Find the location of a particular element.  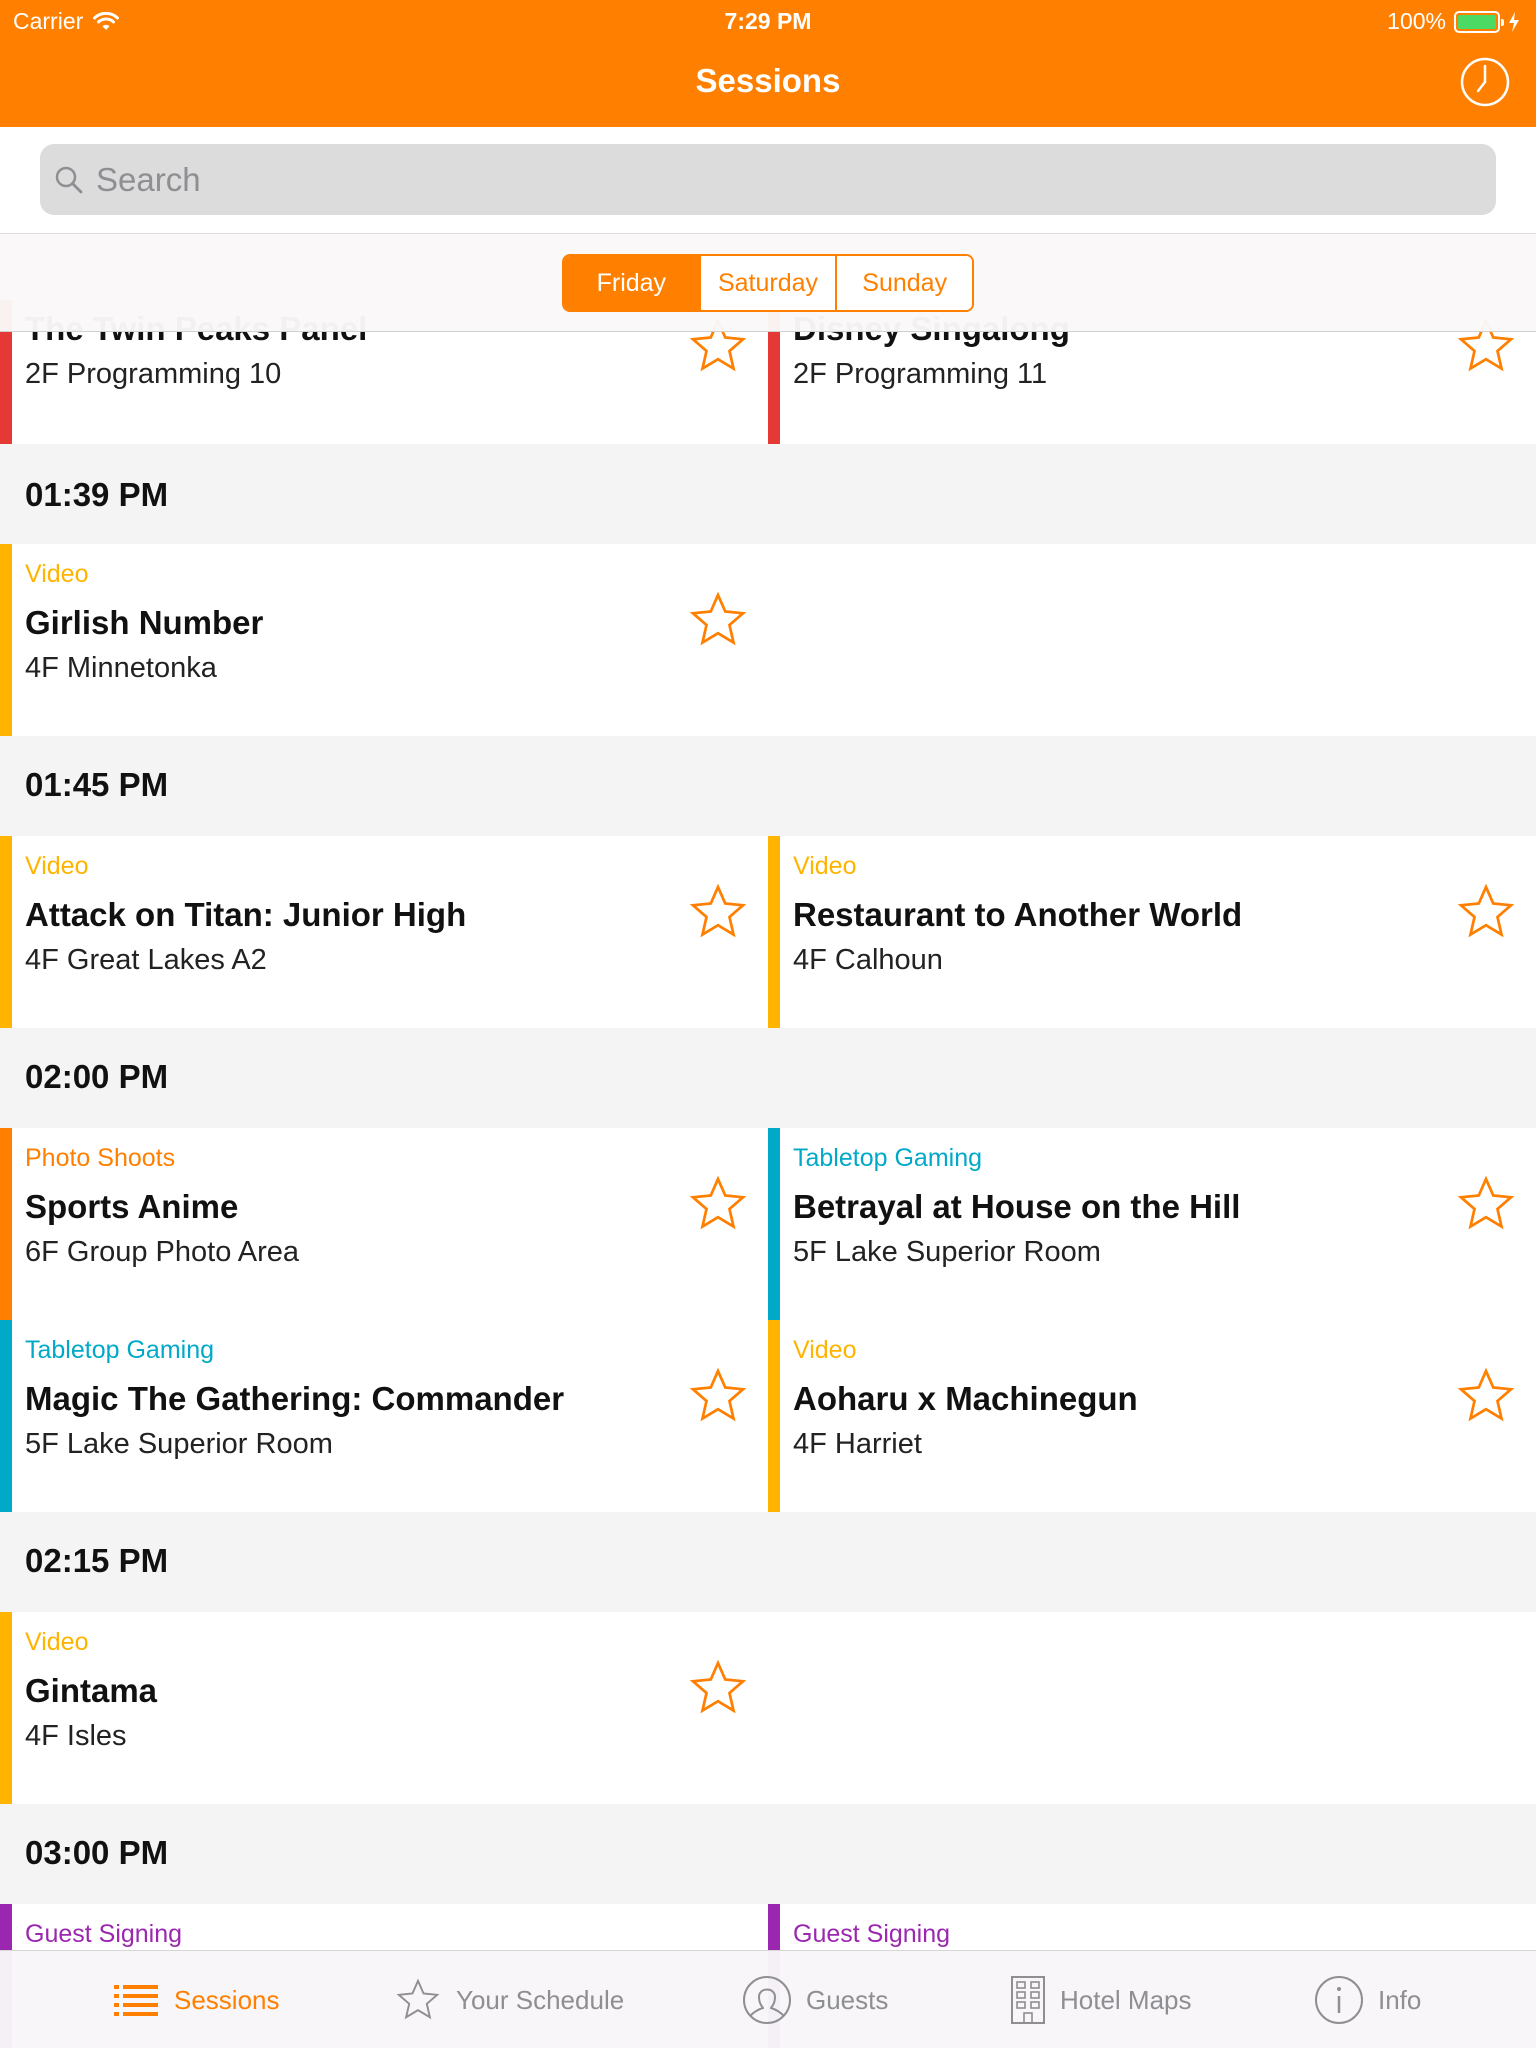

battery-percent: 100% is located at coordinates (1416, 21).